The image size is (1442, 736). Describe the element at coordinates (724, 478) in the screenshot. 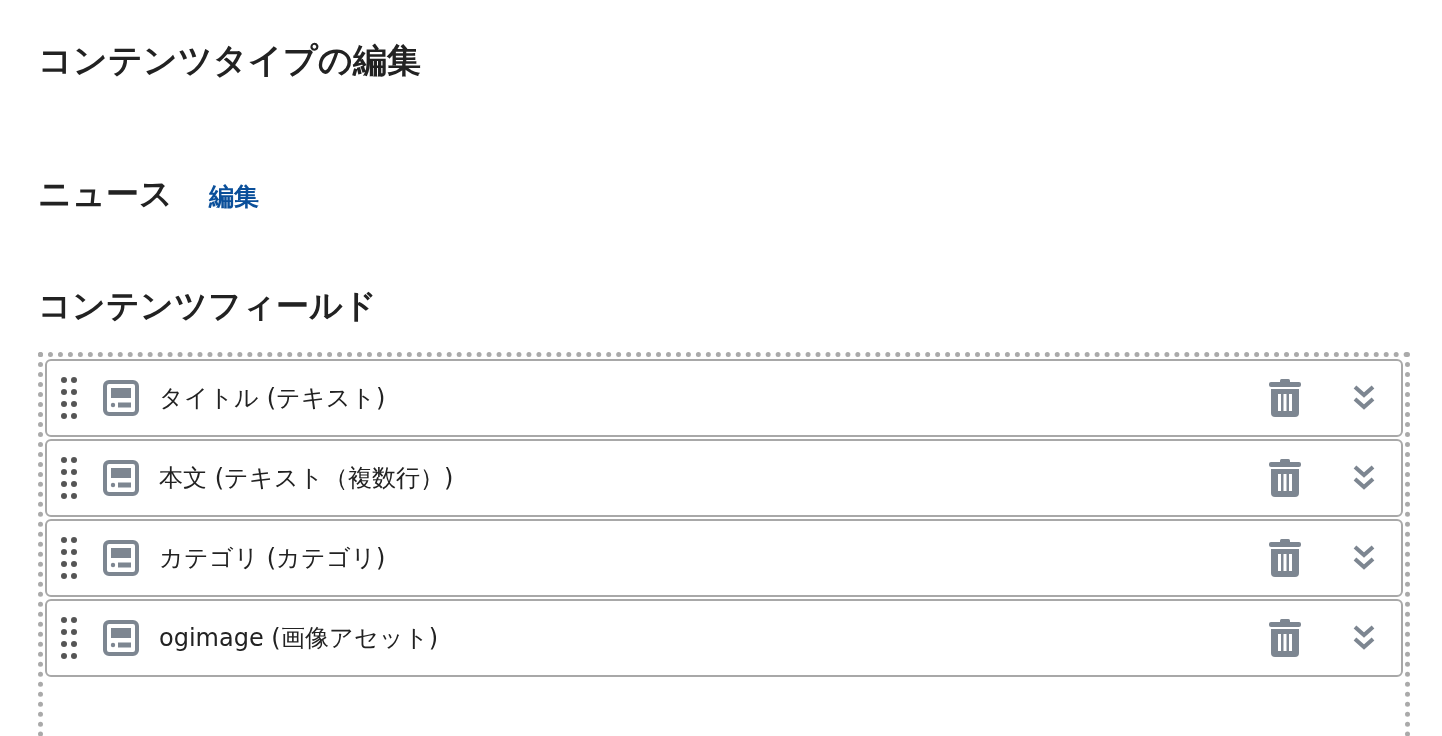

I see `field-row: 本文 (テキスト（複数行）)` at that location.